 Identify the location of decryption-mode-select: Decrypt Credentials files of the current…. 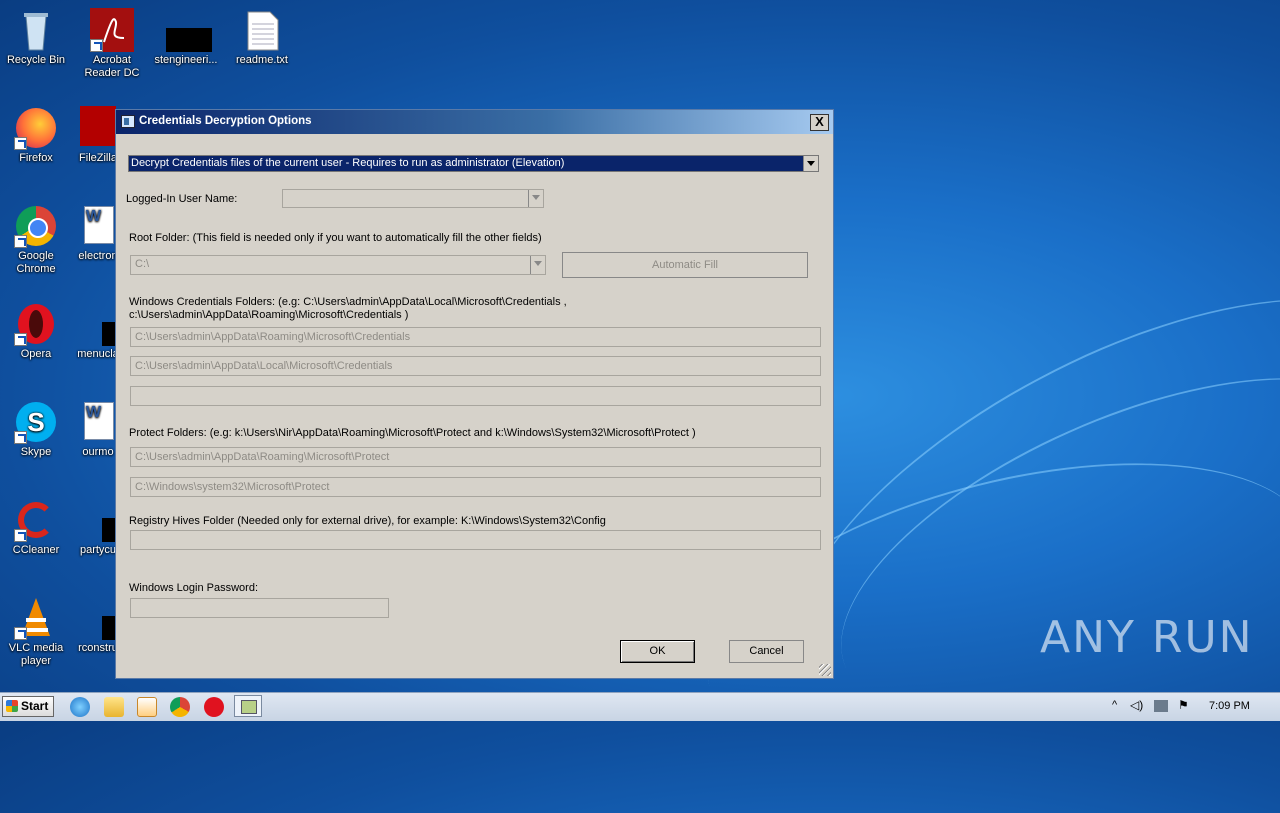
(473, 163).